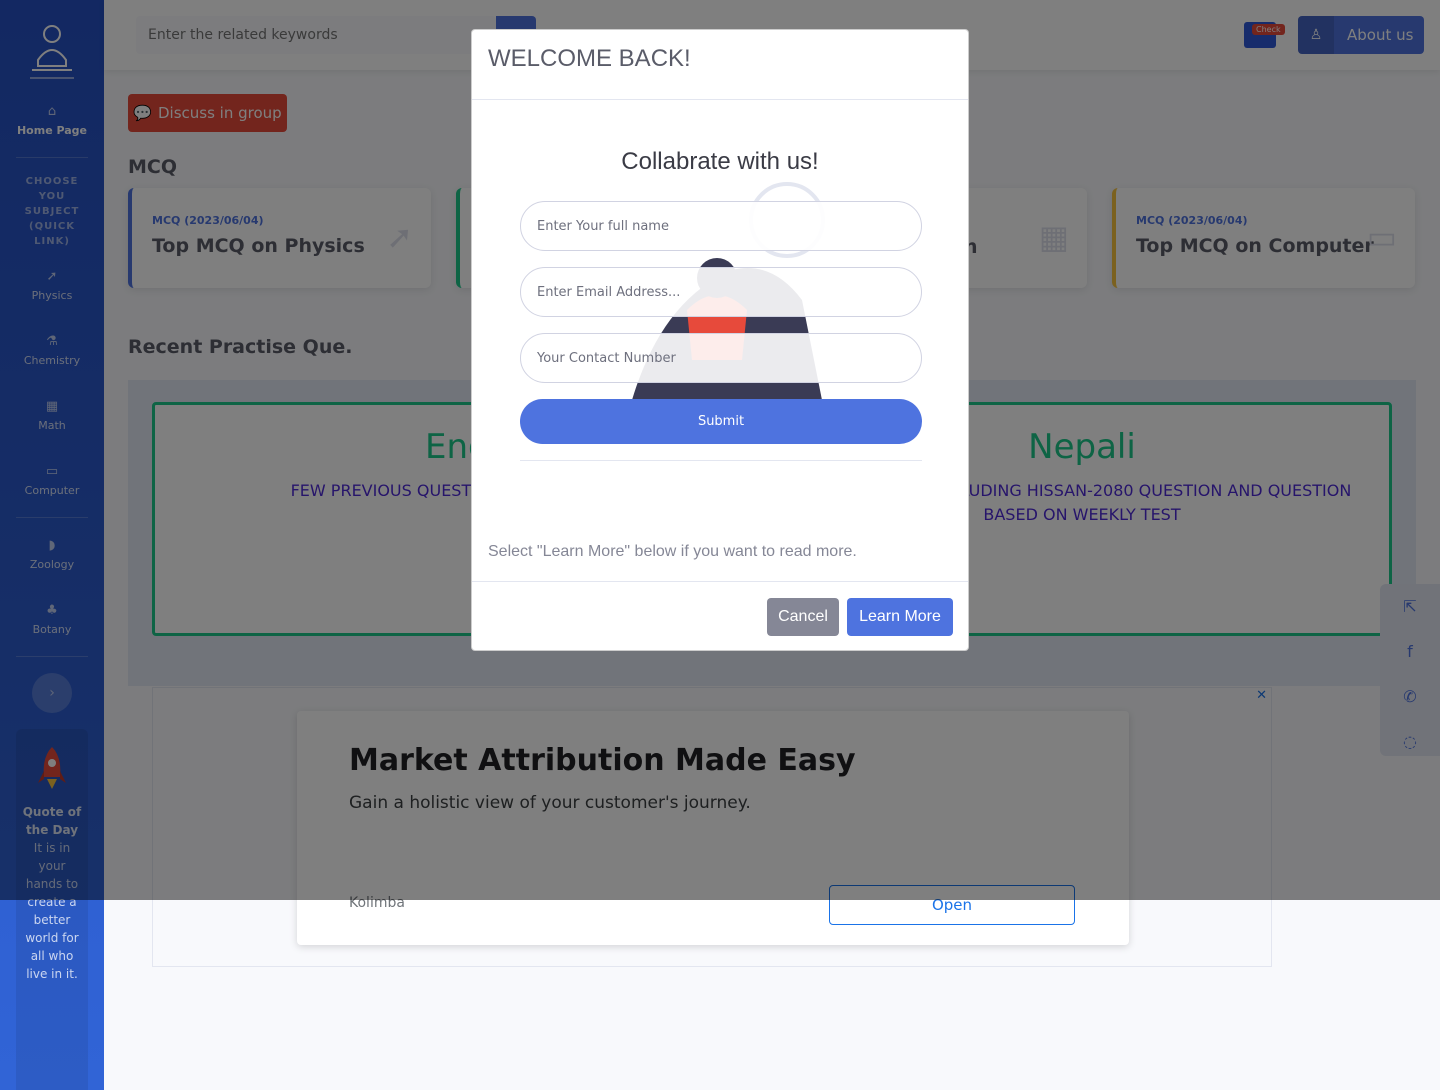  What do you see at coordinates (721, 358) in the screenshot?
I see `contact-number-field: Your Contact Number` at bounding box center [721, 358].